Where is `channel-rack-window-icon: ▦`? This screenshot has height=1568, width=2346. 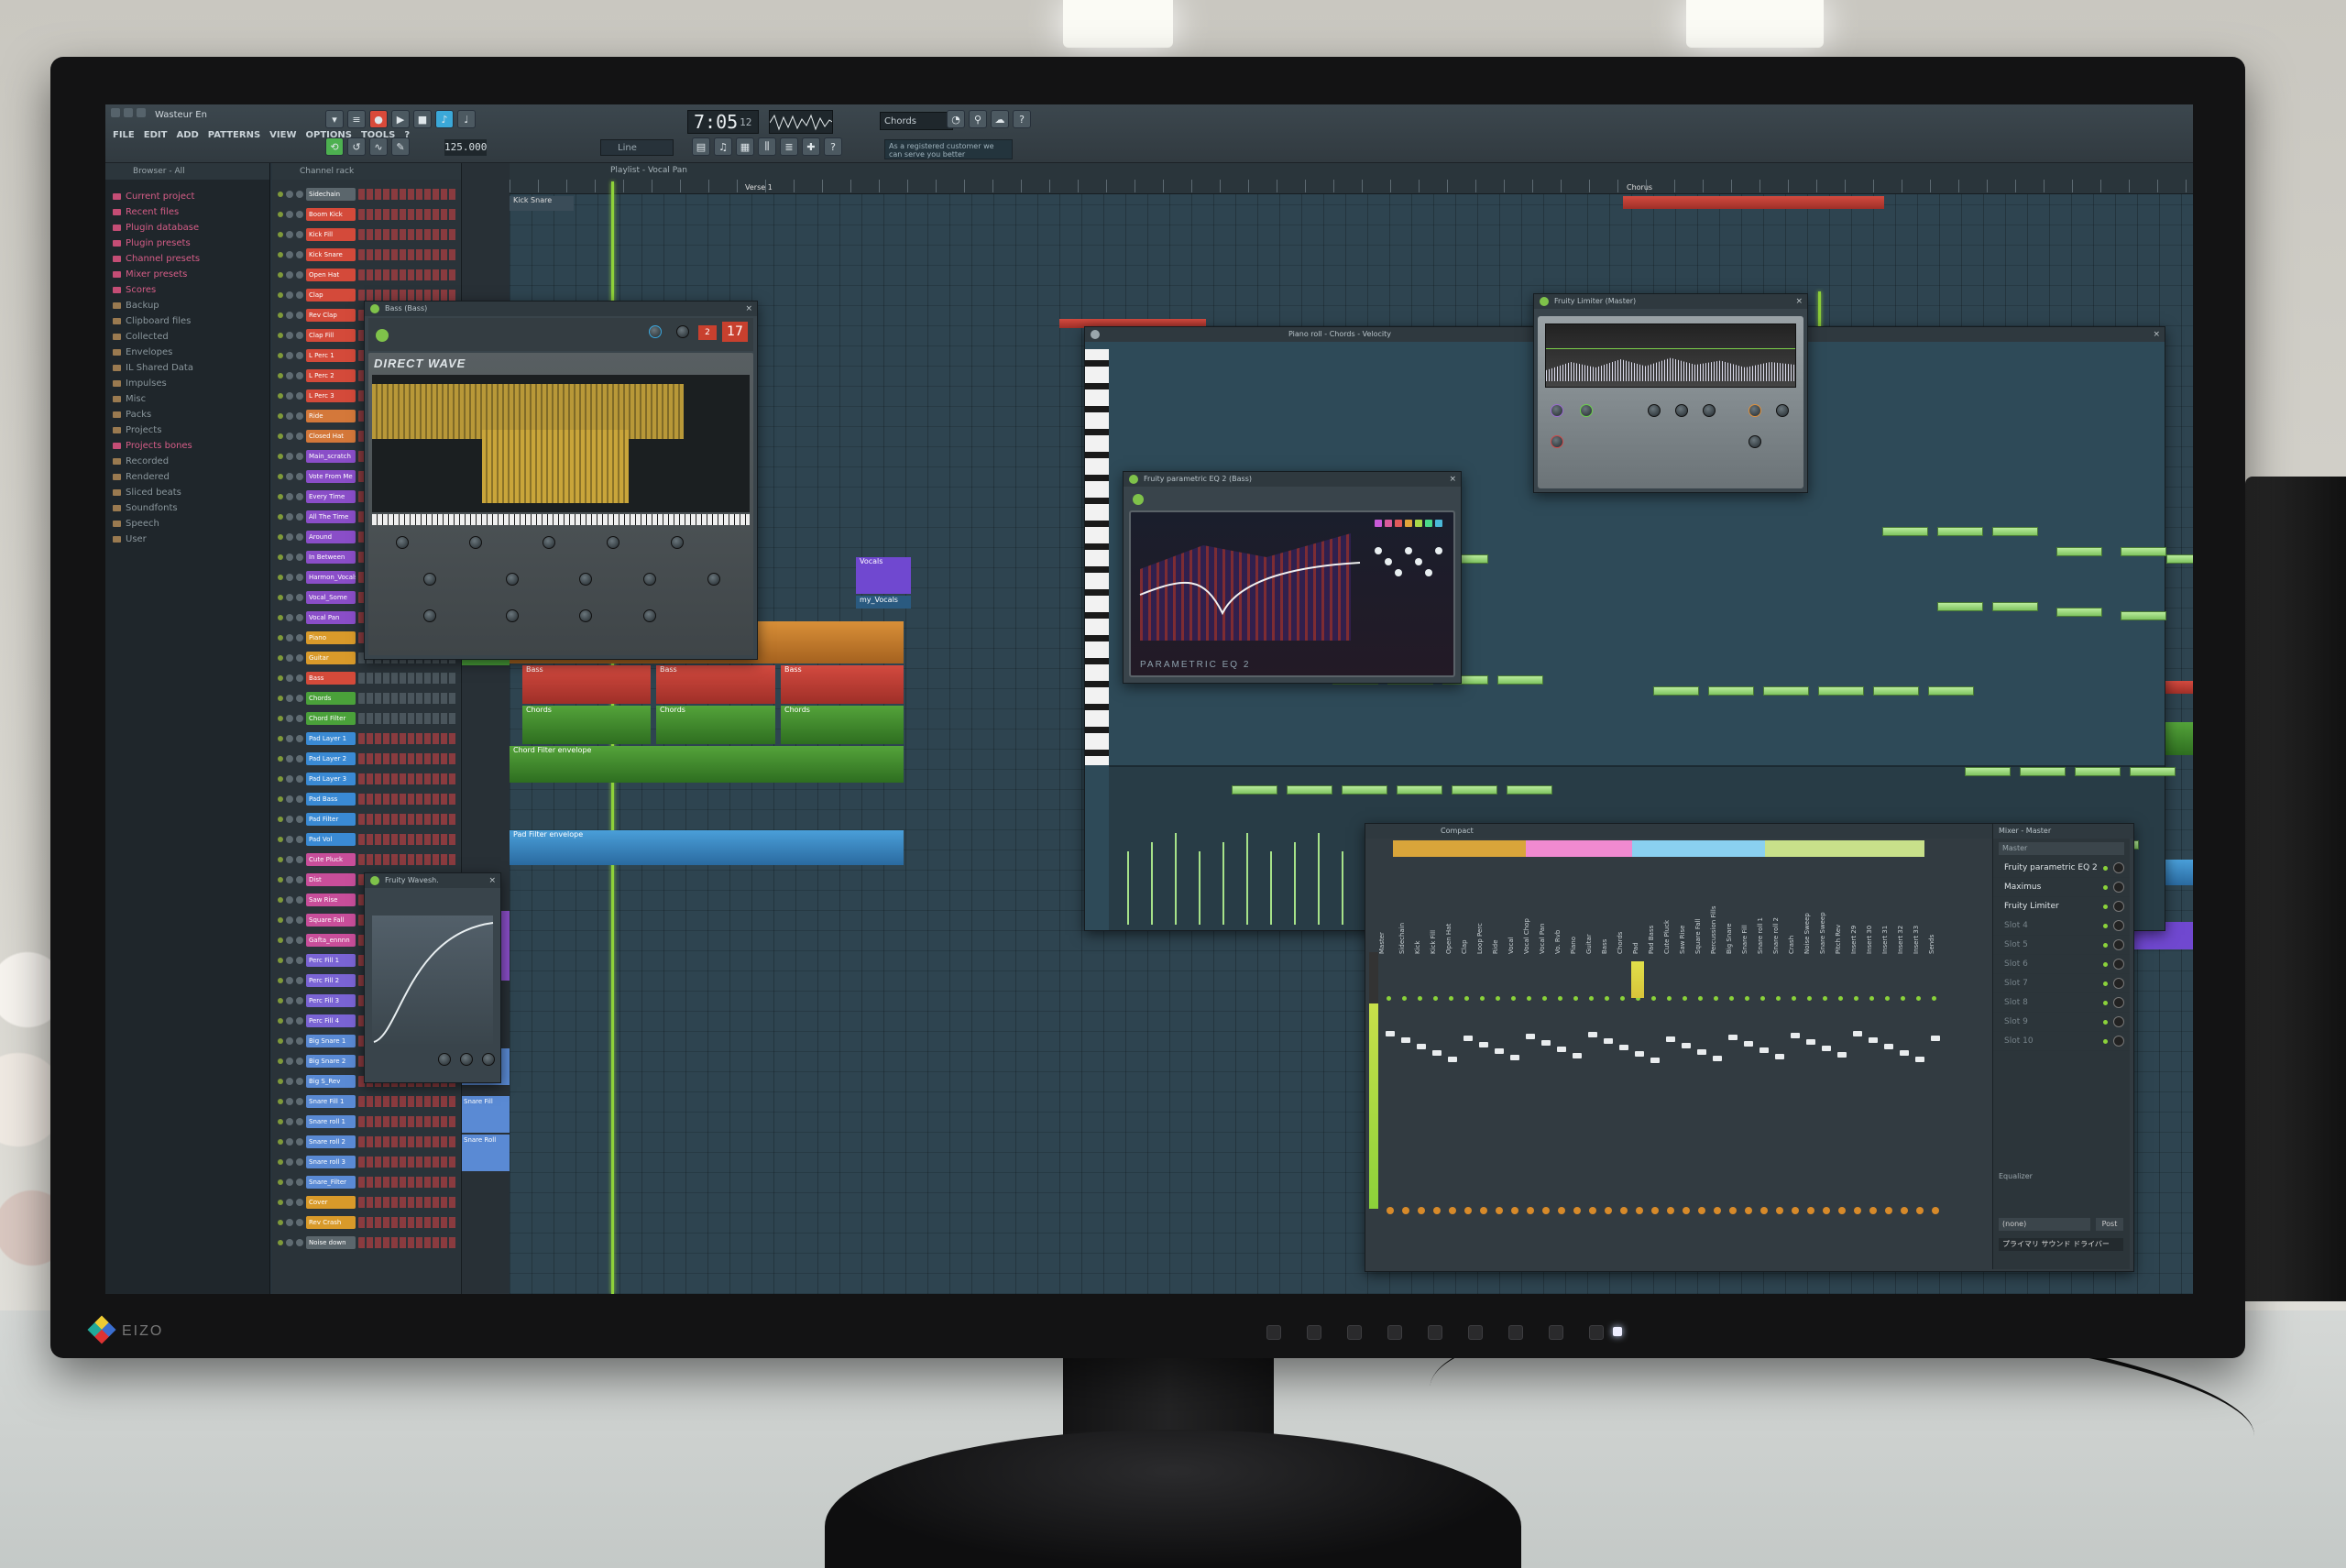
channel-rack-window-icon: ▦ is located at coordinates (745, 146).